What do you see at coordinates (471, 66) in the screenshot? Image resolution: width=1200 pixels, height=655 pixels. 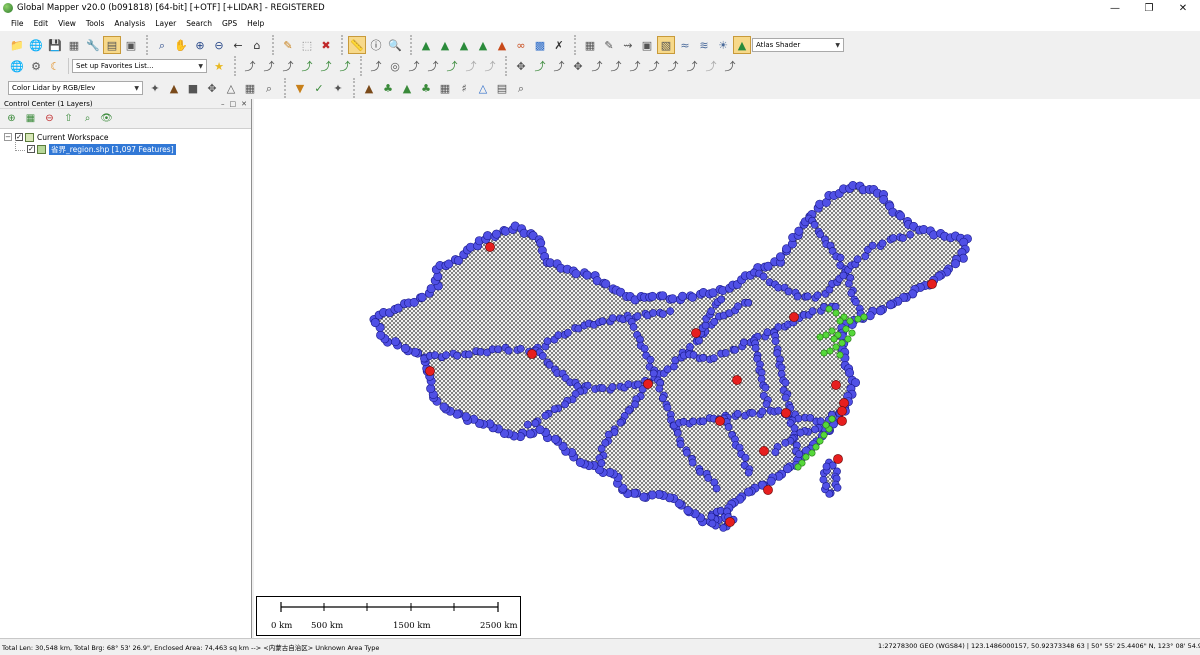 I see `edit-6-icon: ⤴` at bounding box center [471, 66].